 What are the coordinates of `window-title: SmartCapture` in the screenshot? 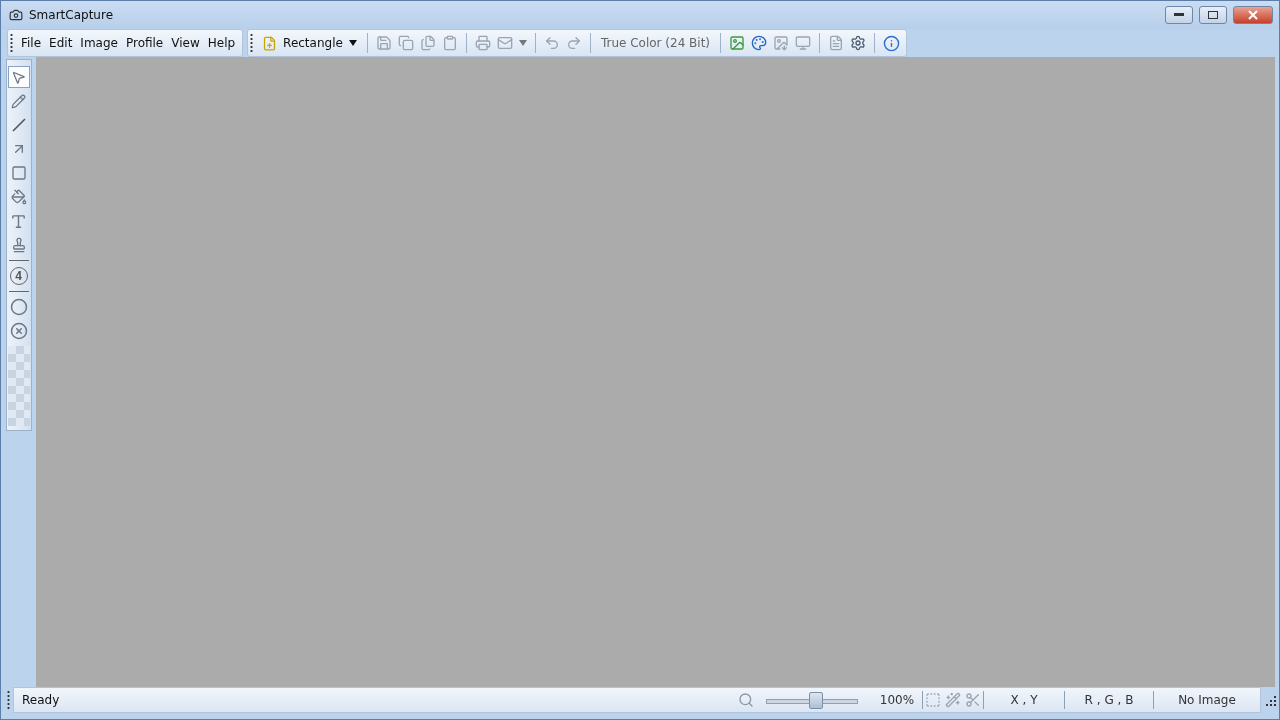 It's located at (71, 15).